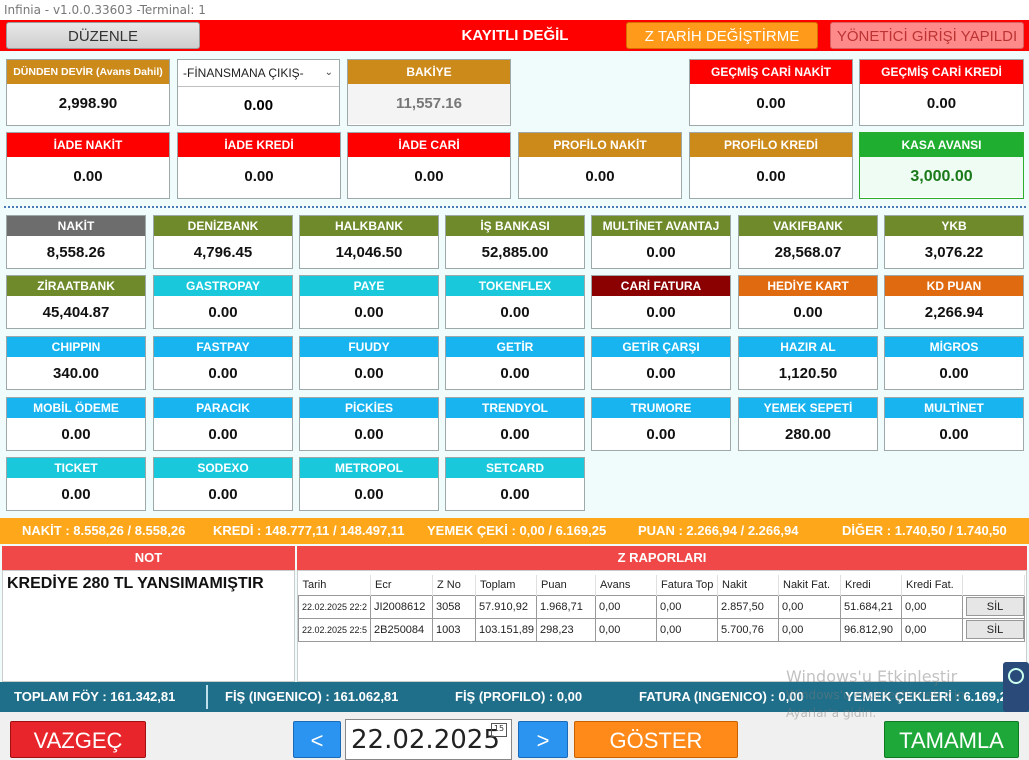 Image resolution: width=1029 pixels, height=760 pixels. I want to click on payment-label: GASTROPAY, so click(223, 286).